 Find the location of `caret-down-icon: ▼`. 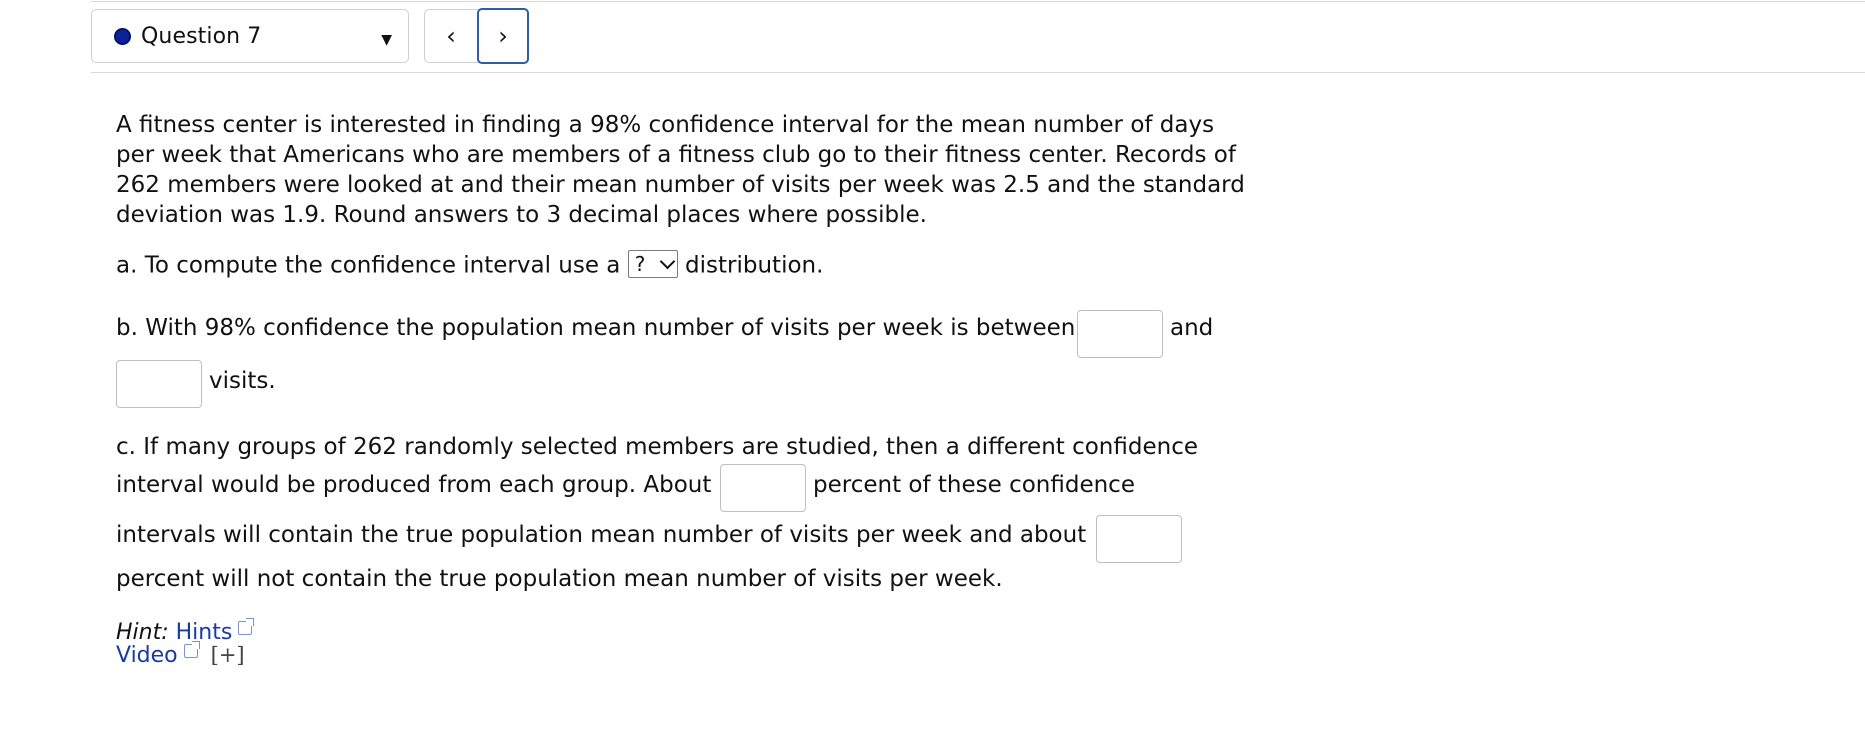

caret-down-icon: ▼ is located at coordinates (386, 40).